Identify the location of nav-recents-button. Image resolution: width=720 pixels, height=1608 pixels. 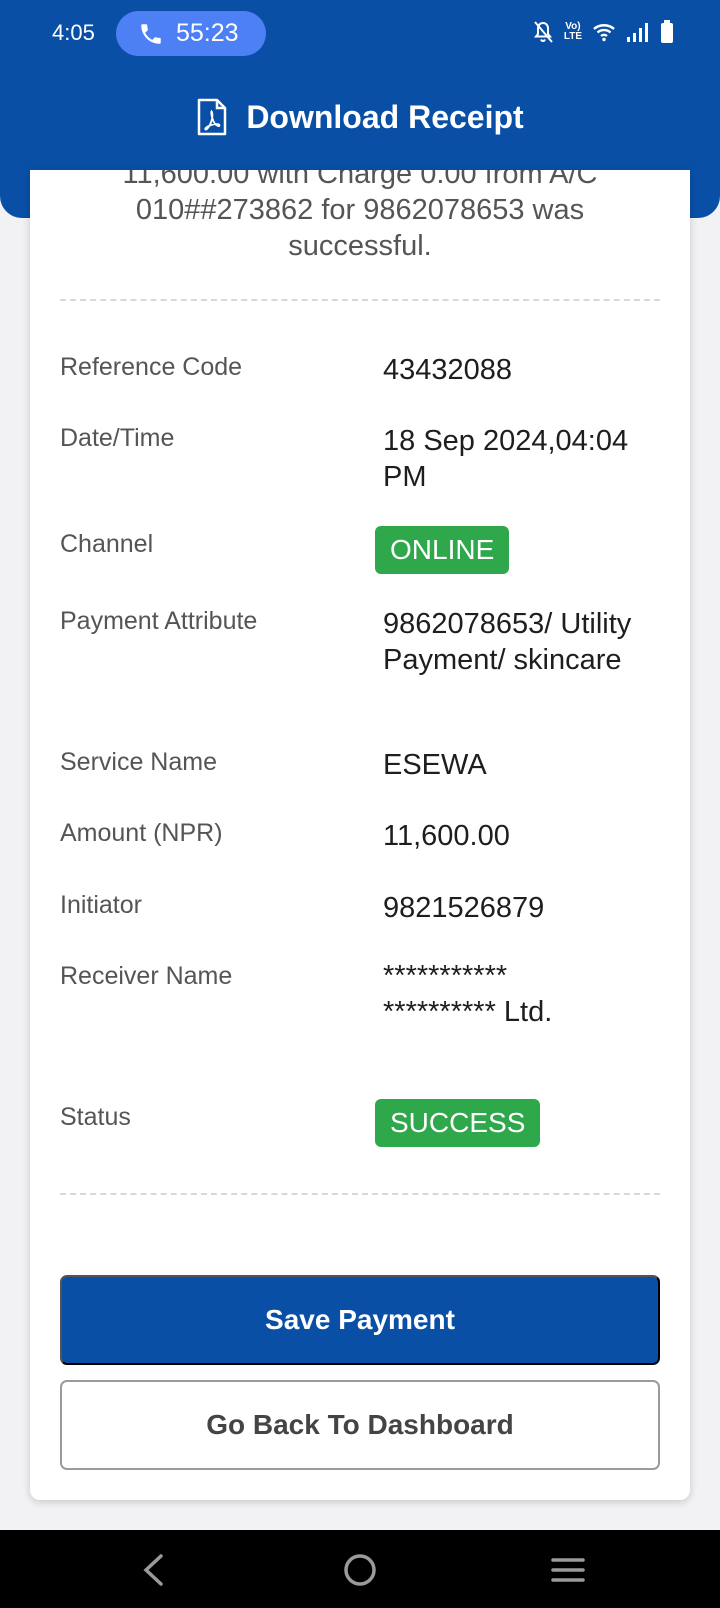
(568, 1570).